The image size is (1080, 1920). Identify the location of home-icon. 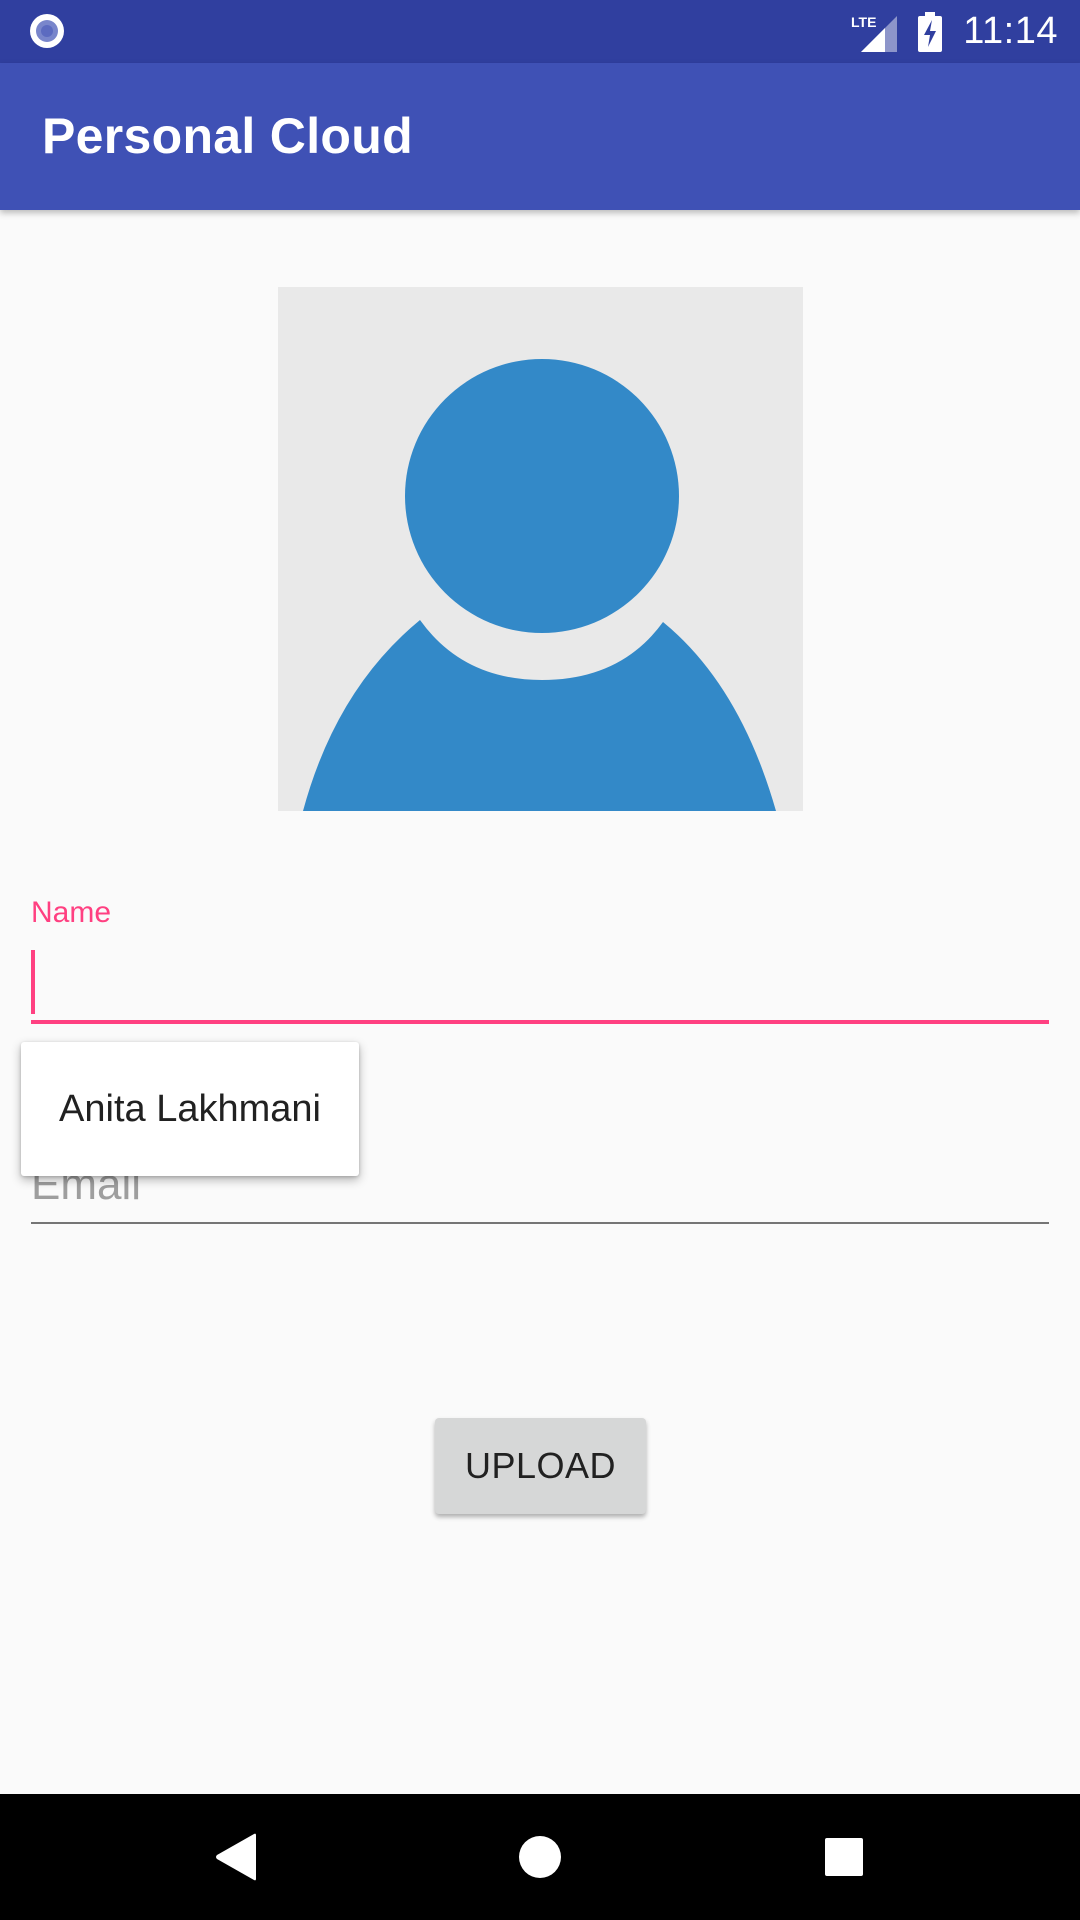
(540, 1857).